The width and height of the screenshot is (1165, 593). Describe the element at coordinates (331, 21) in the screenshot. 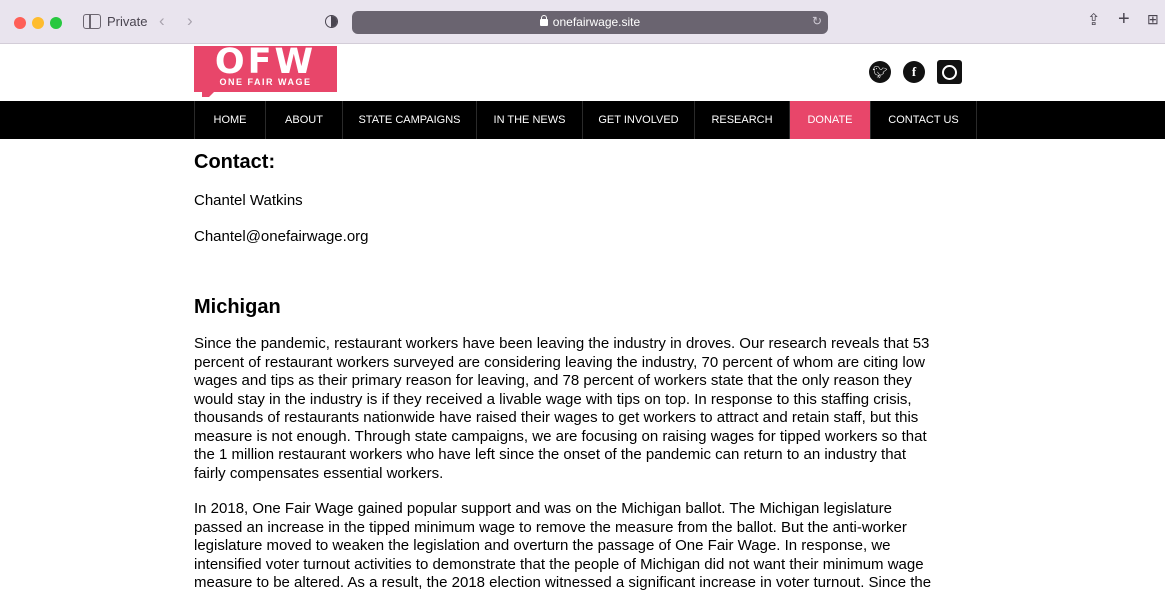

I see `privacy-shield-icon` at that location.